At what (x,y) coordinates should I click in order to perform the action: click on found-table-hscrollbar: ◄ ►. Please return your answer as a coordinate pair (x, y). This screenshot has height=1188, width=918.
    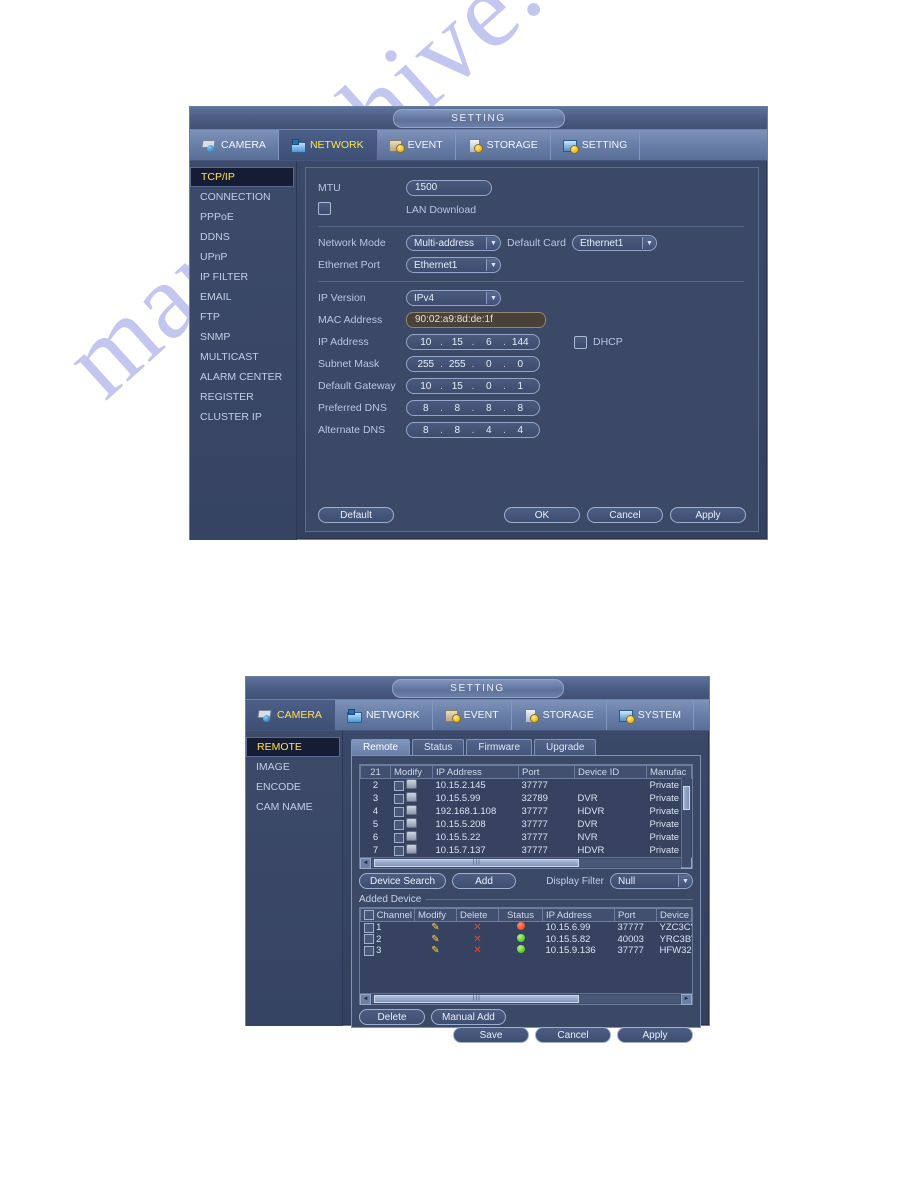
    Looking at the image, I should click on (526, 863).